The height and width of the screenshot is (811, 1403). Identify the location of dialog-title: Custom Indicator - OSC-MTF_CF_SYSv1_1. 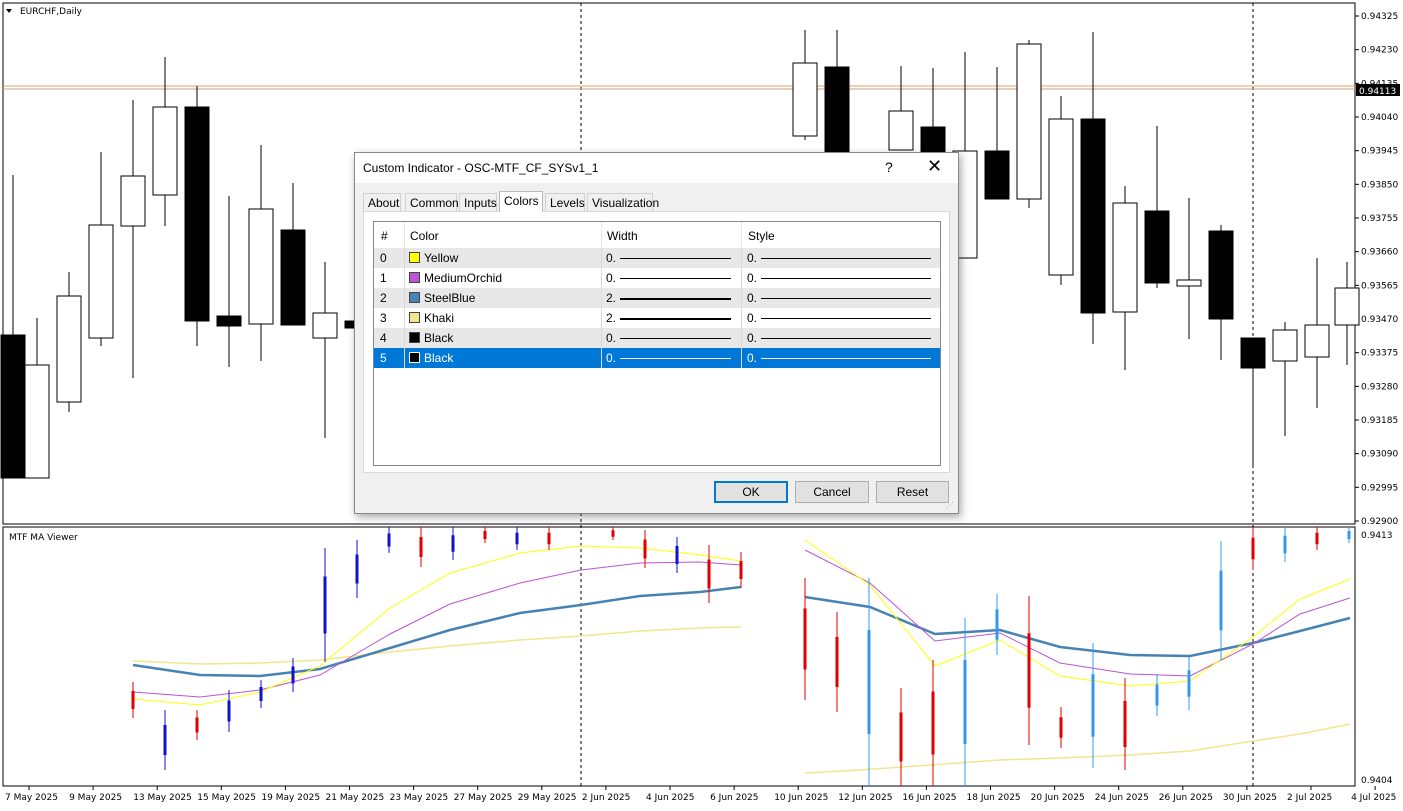
(481, 168).